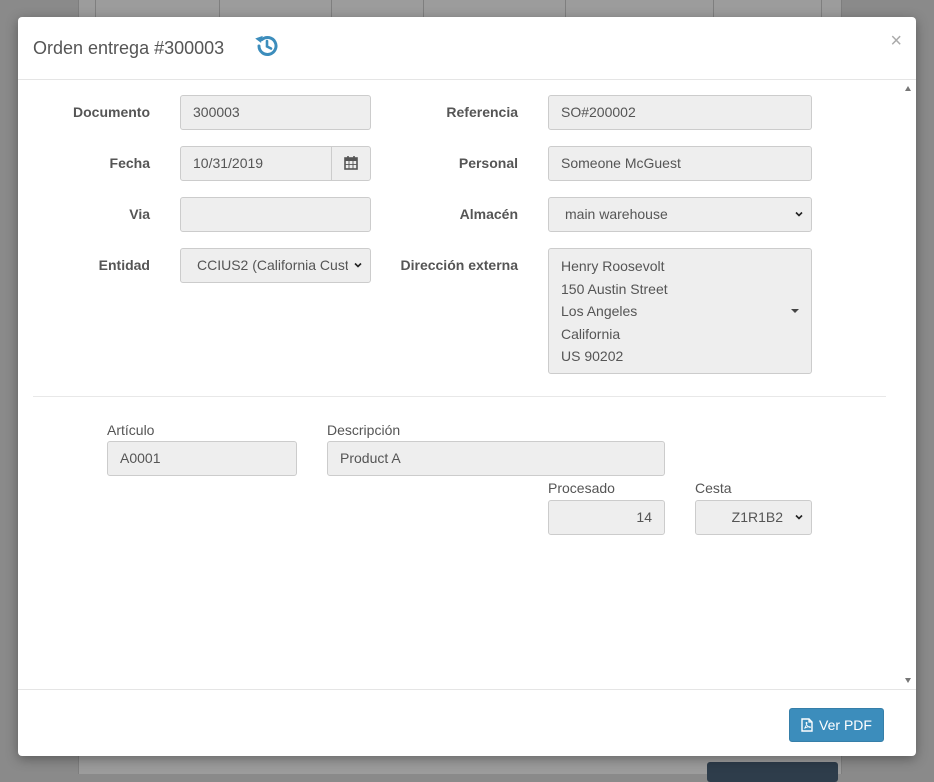  I want to click on address-line: 150 Austin Street, so click(614, 288).